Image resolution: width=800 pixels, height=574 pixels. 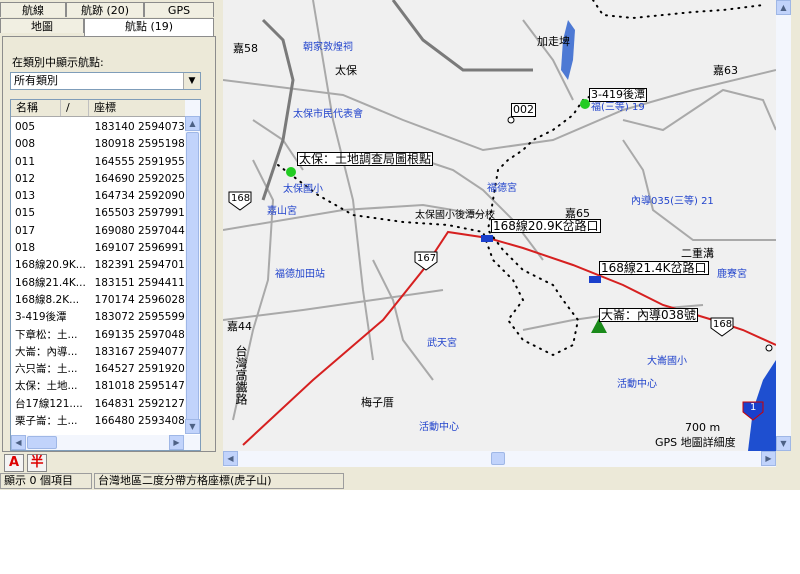 What do you see at coordinates (109, 462) in the screenshot?
I see `panel-button-bar: A 半` at bounding box center [109, 462].